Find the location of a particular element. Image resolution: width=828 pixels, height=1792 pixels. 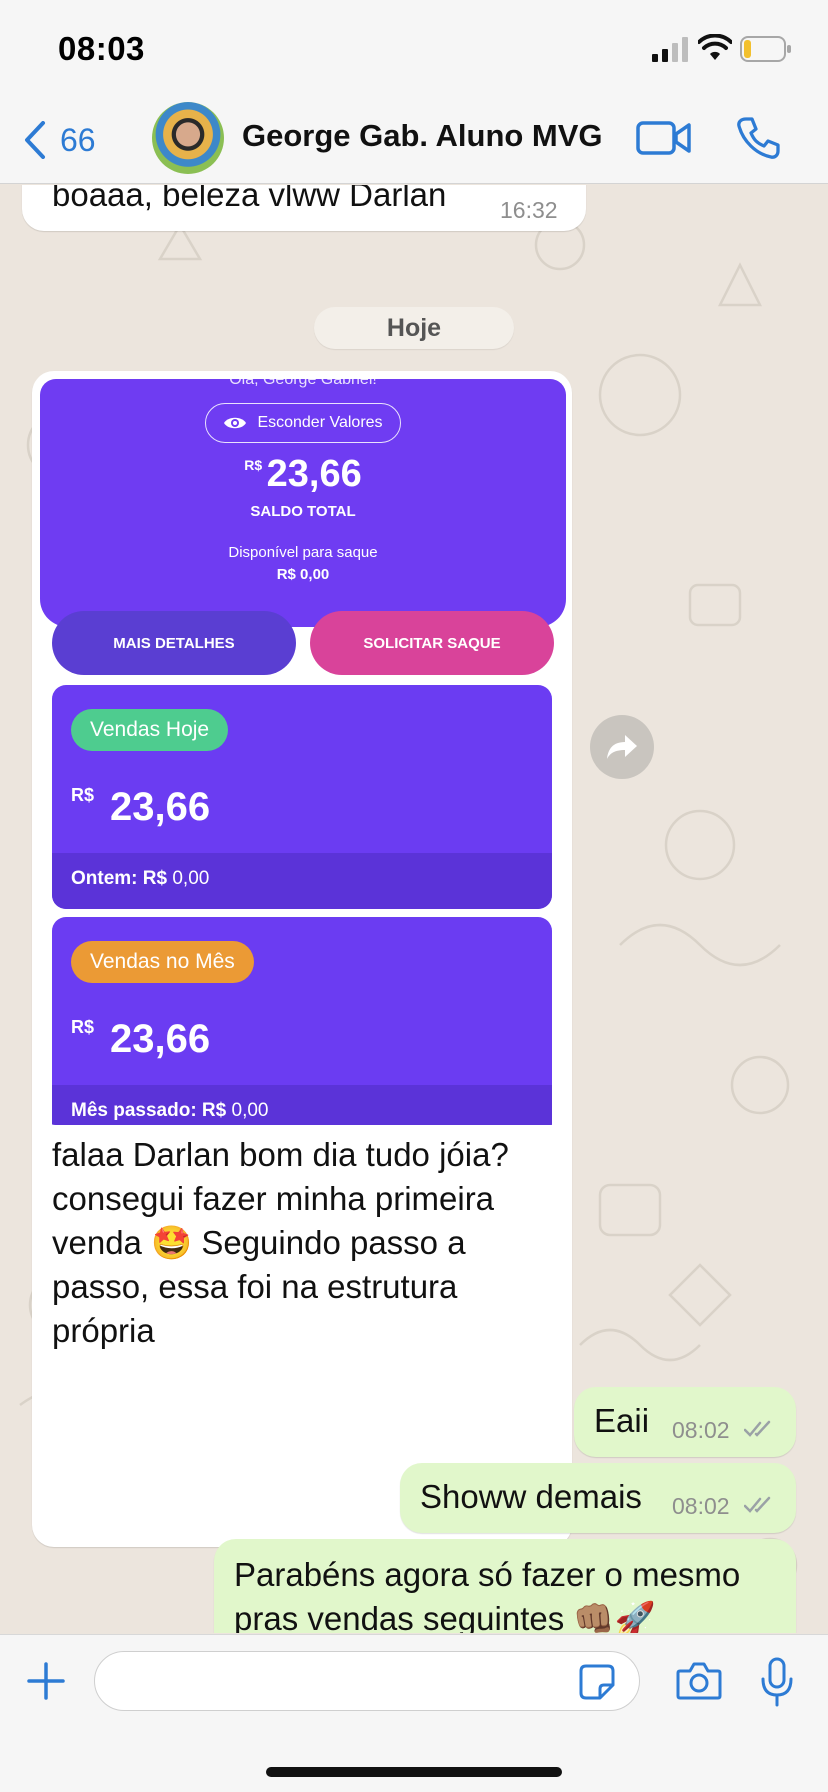

forward-arrow-icon is located at coordinates (622, 747).